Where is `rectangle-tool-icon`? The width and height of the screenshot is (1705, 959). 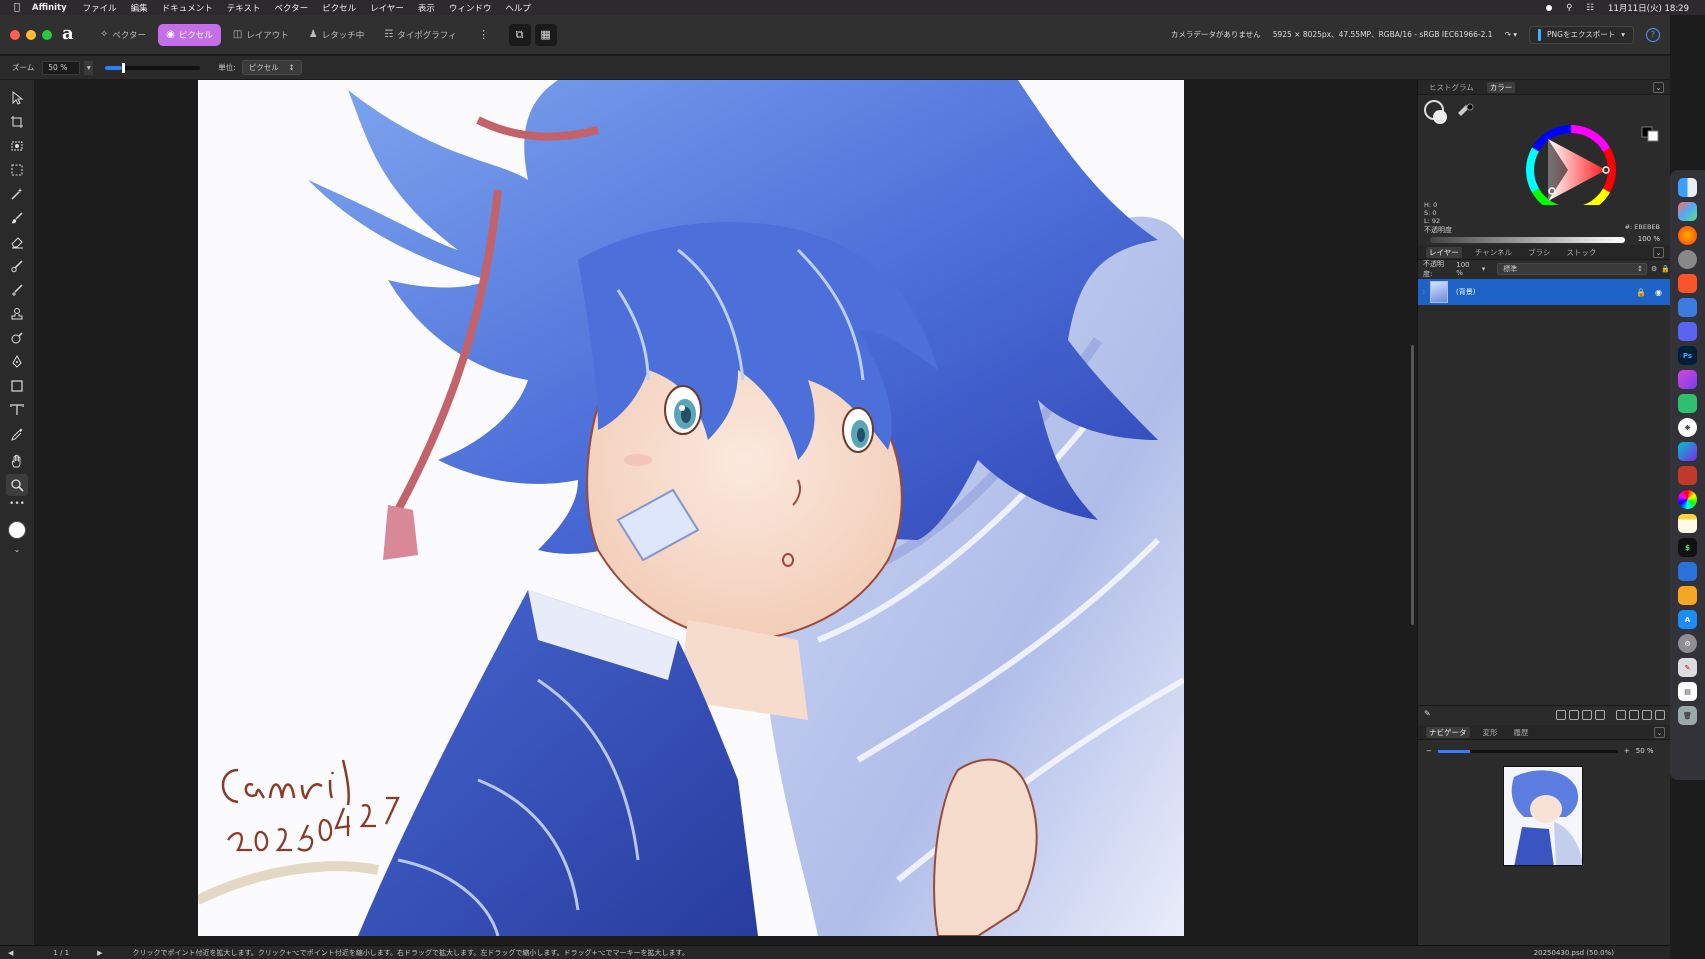 rectangle-tool-icon is located at coordinates (17, 386).